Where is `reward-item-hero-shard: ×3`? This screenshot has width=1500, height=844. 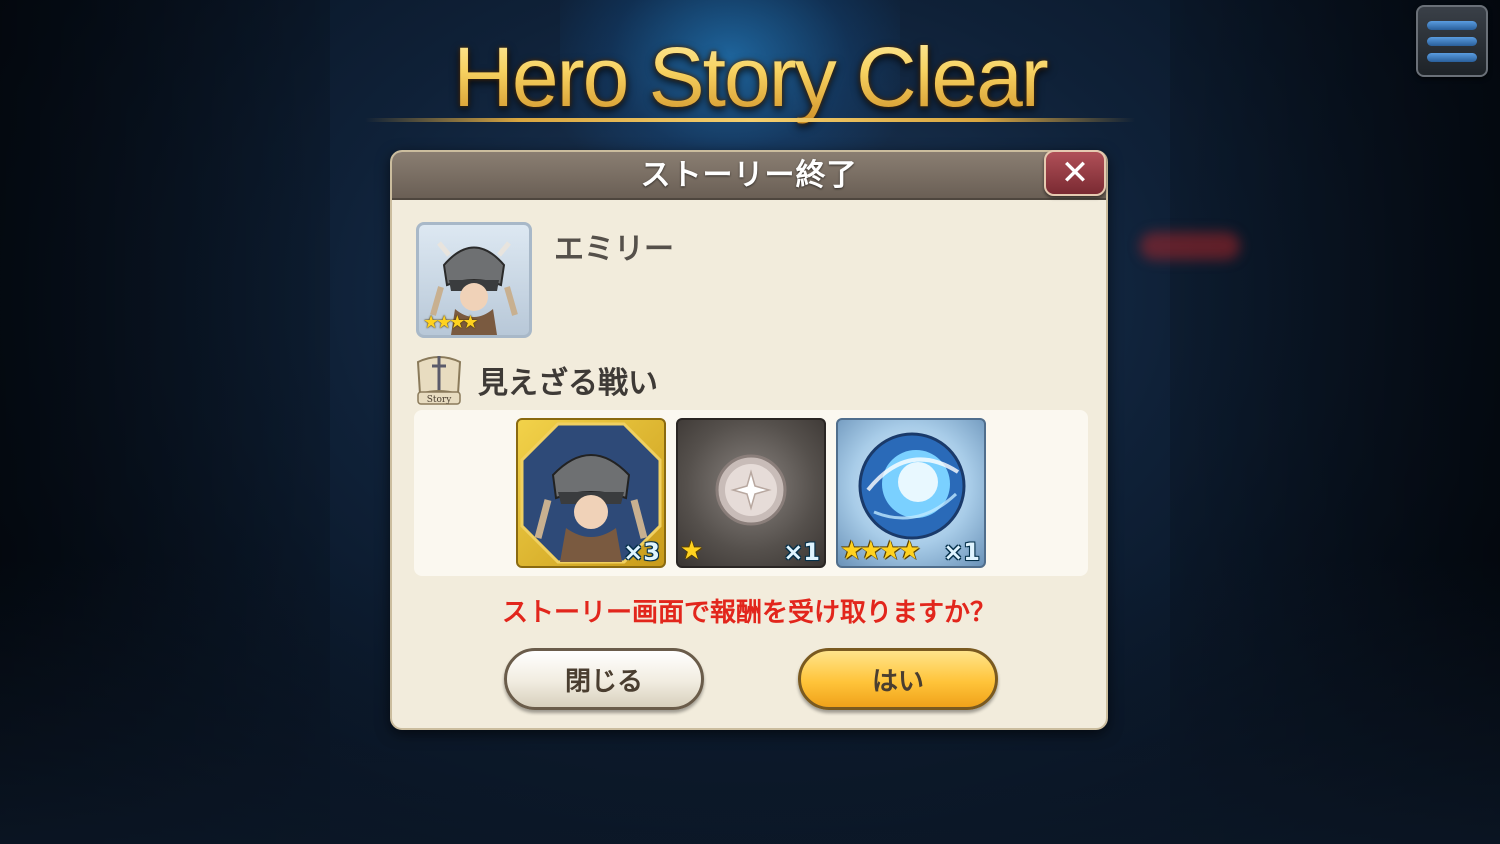
reward-item-hero-shard: ×3 is located at coordinates (591, 493).